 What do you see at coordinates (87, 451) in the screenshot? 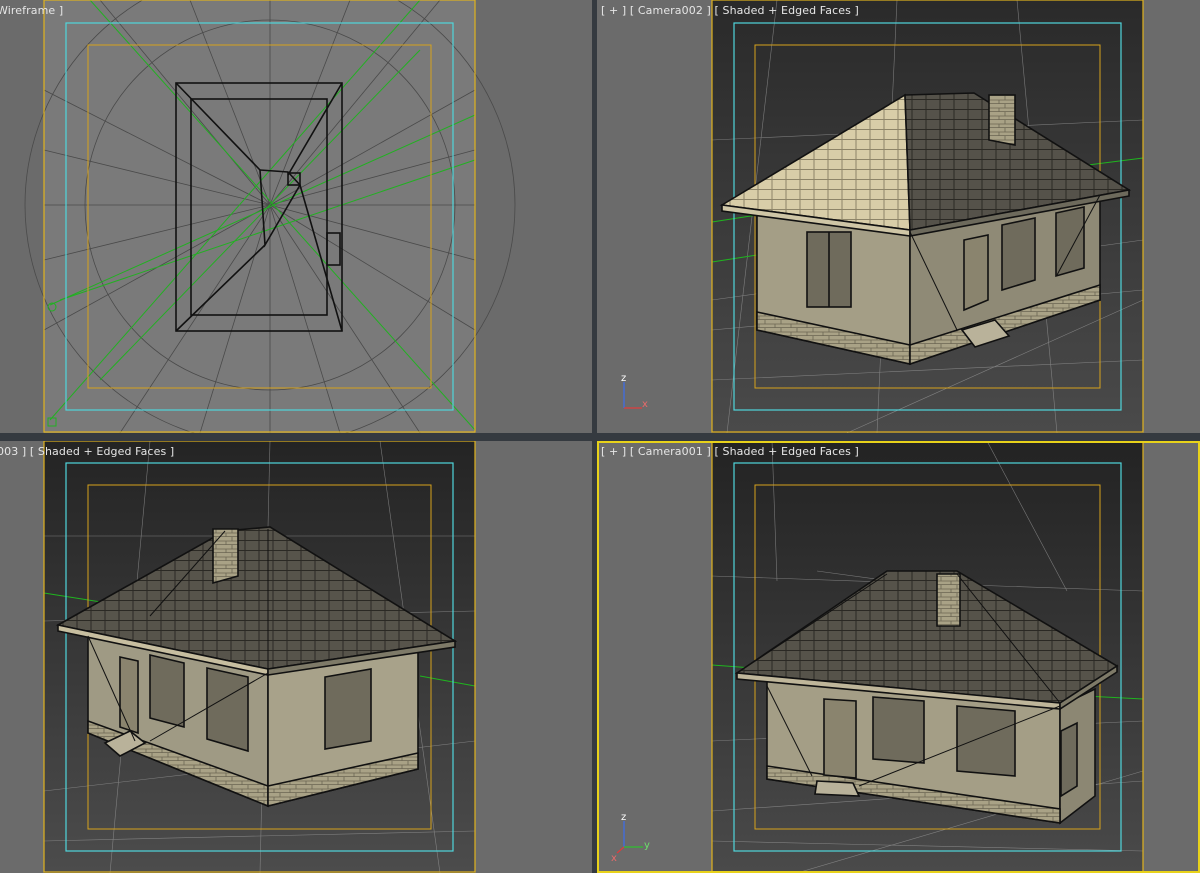
I see `viewport-label: 003 ] [ Shaded + Edged Faces ]` at bounding box center [87, 451].